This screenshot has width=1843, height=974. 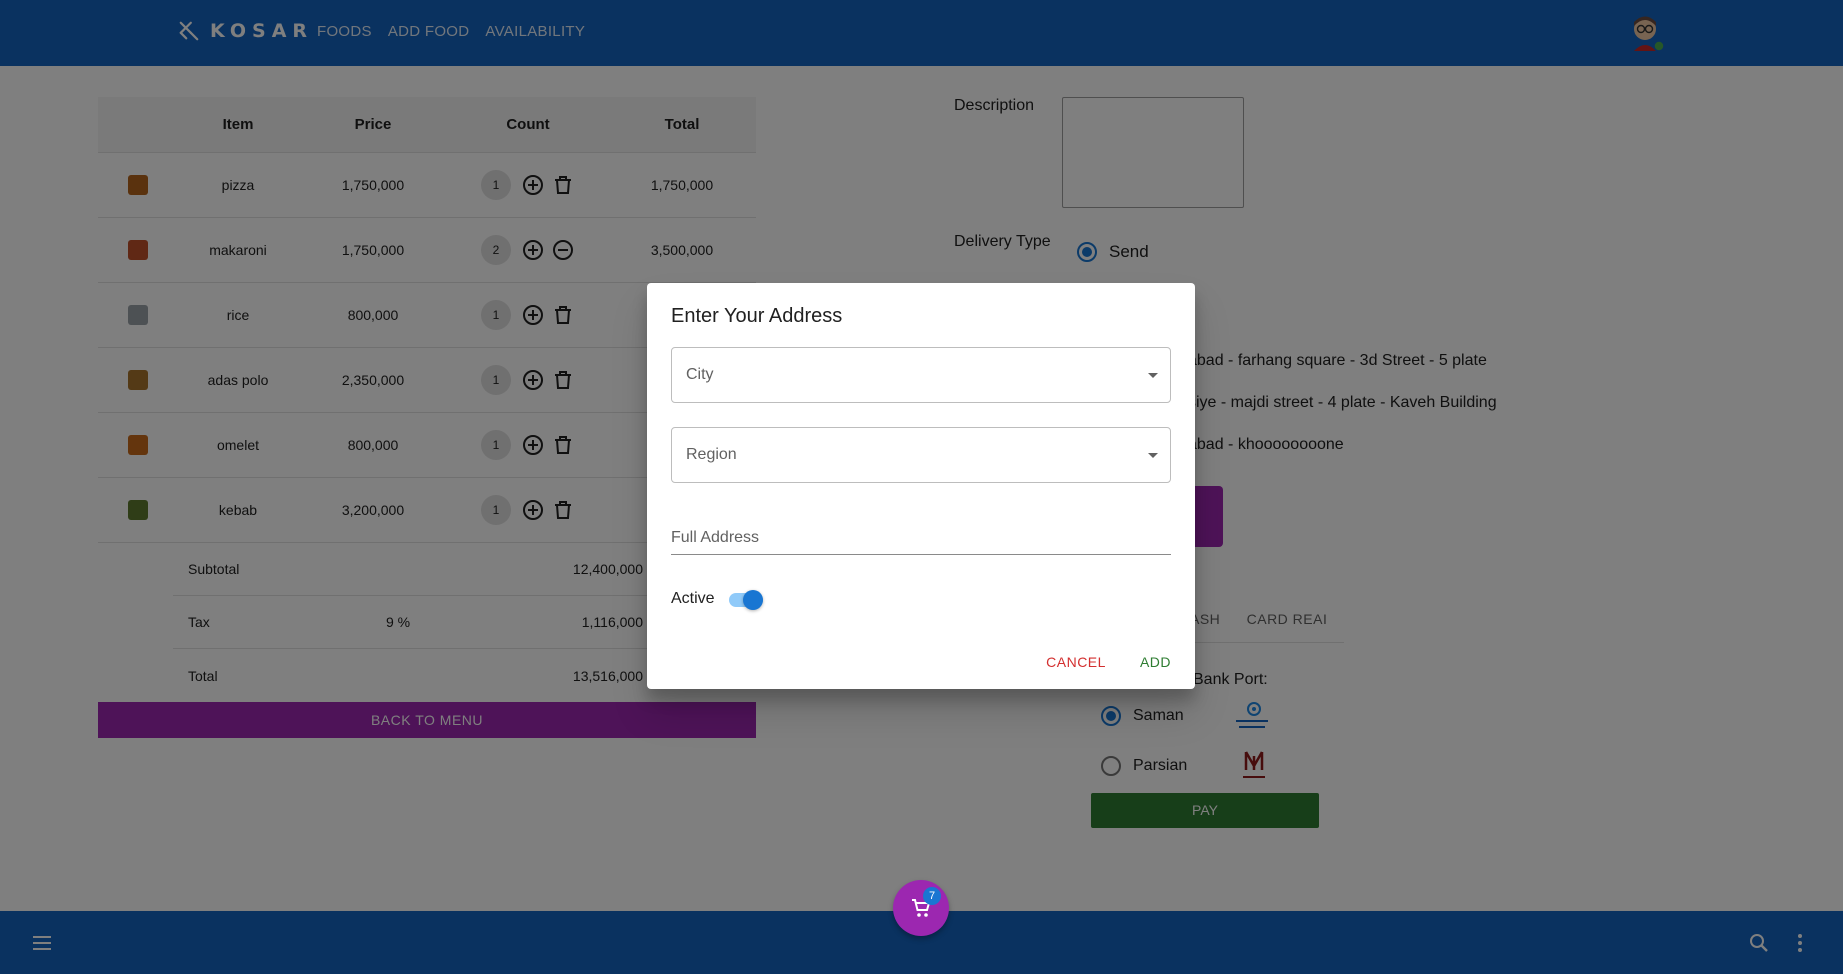 I want to click on cancel-button: CANCEL, so click(x=1076, y=662).